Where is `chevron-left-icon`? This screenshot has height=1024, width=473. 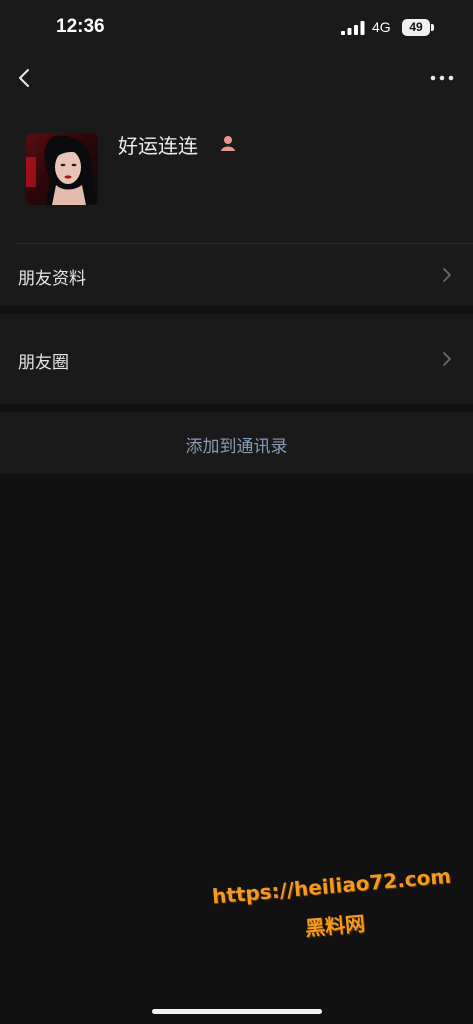 chevron-left-icon is located at coordinates (26, 78).